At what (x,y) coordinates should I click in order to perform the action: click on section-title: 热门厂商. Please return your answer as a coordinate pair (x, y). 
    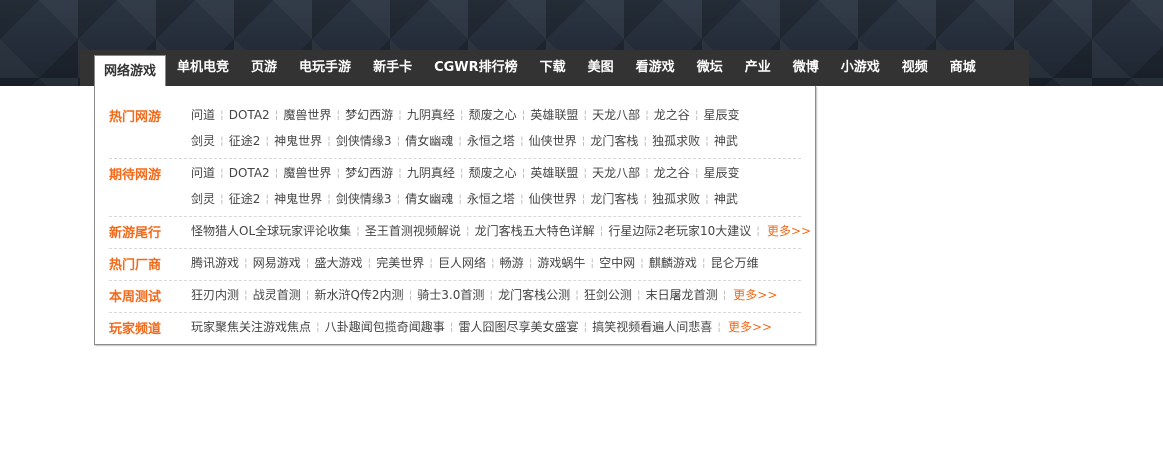
    Looking at the image, I should click on (135, 265).